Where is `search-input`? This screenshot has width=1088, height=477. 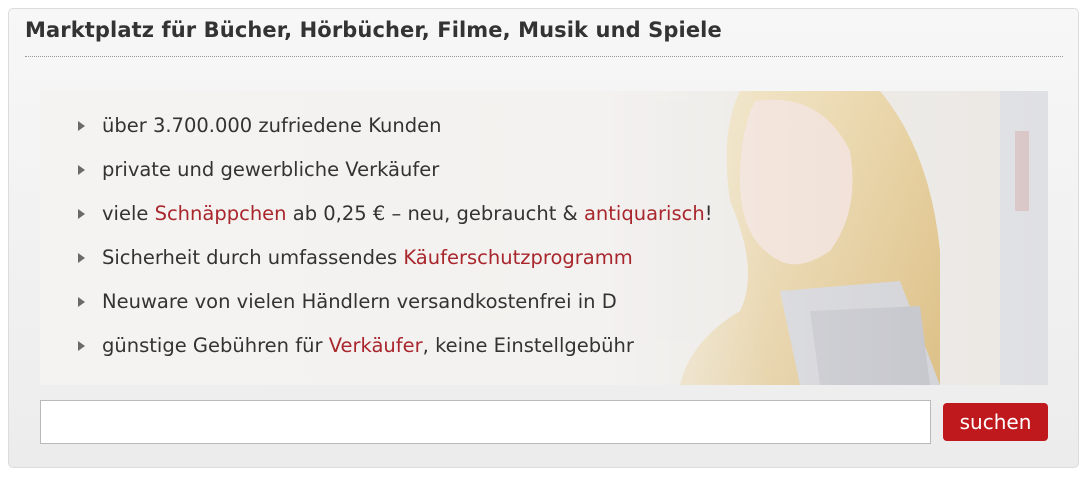 search-input is located at coordinates (485, 422).